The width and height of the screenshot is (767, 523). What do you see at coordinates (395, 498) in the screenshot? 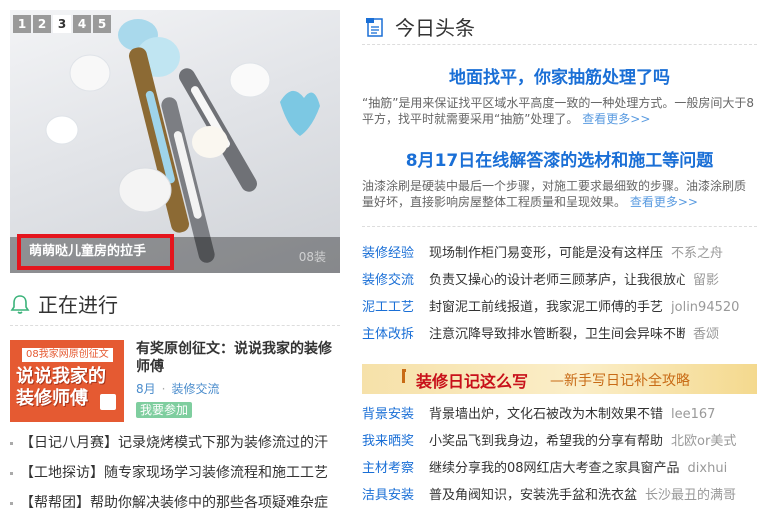
I see `list-item-category: 洁具安装` at bounding box center [395, 498].